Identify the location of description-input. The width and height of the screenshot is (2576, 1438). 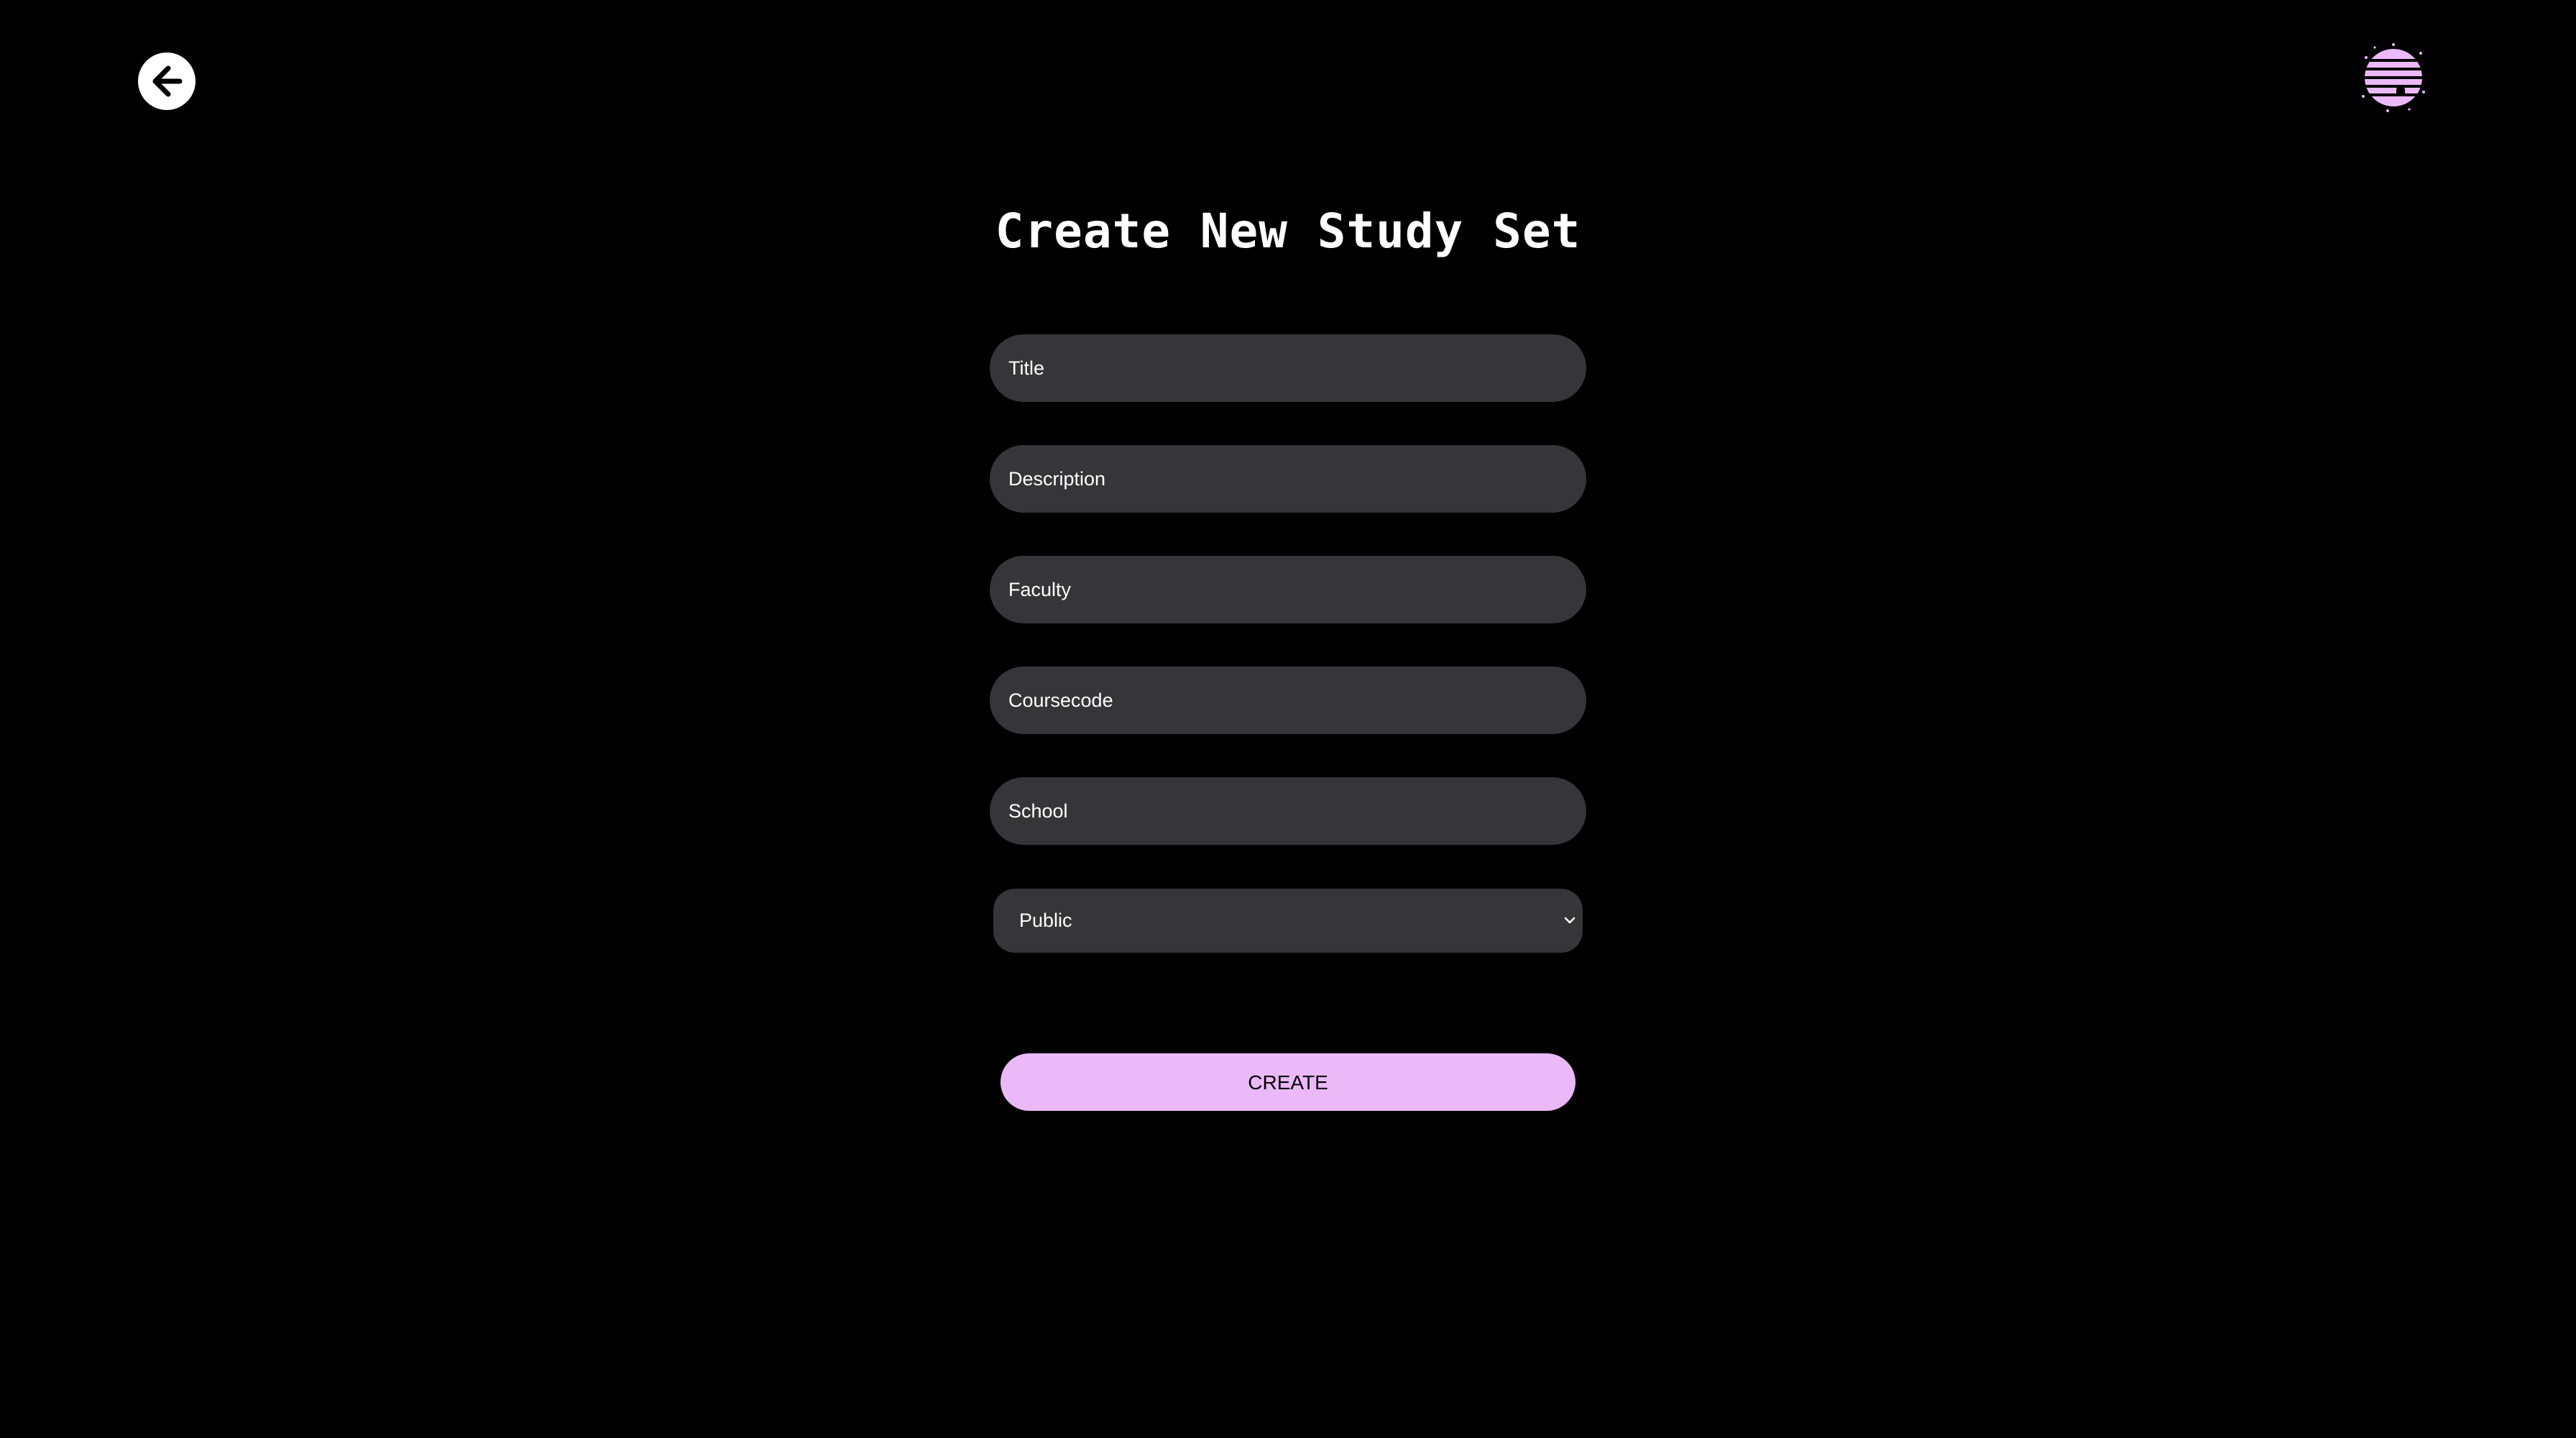
(1288, 479).